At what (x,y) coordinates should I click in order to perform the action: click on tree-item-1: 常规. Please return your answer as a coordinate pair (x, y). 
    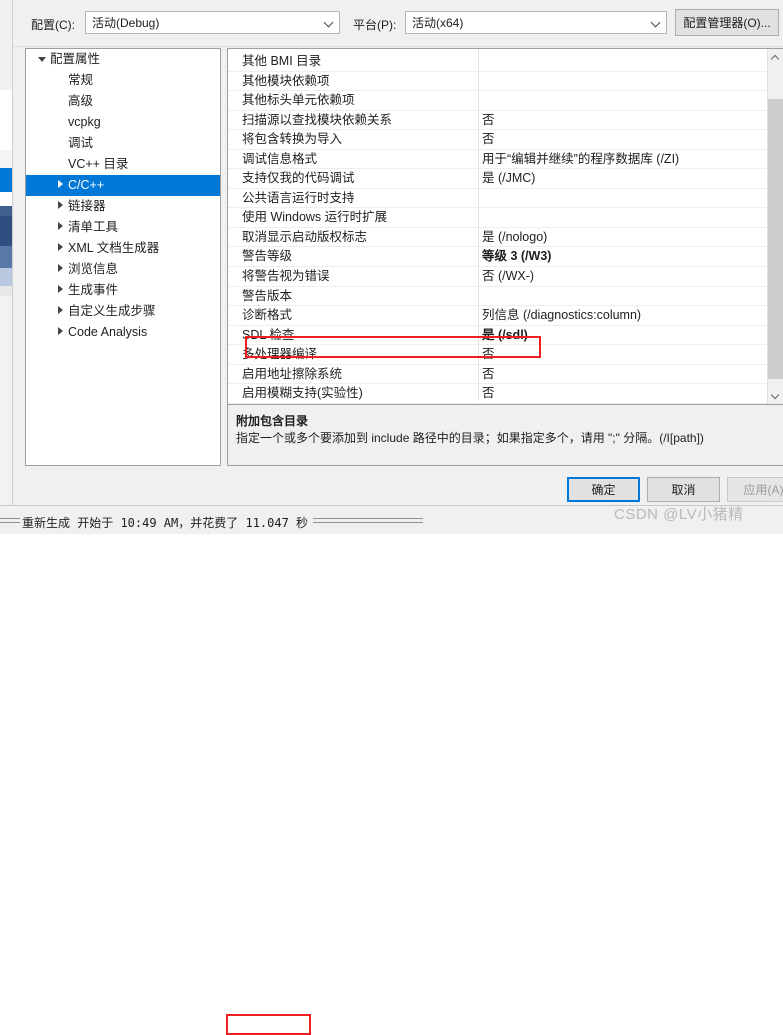
    Looking at the image, I should click on (123, 80).